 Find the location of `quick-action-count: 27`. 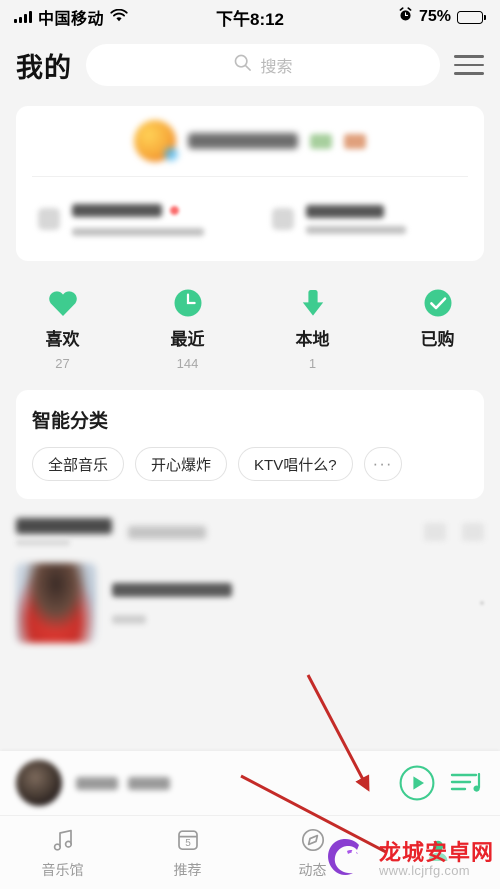

quick-action-count: 27 is located at coordinates (62, 363).